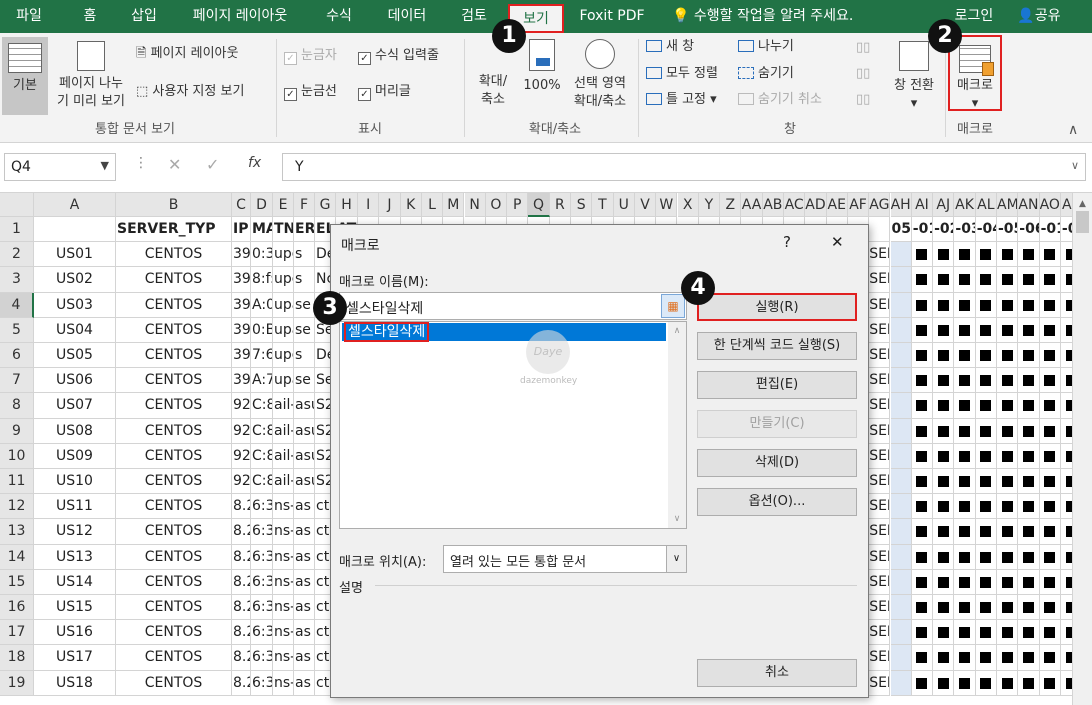  I want to click on headings-checkbox: ✓ 머리글, so click(384, 92).